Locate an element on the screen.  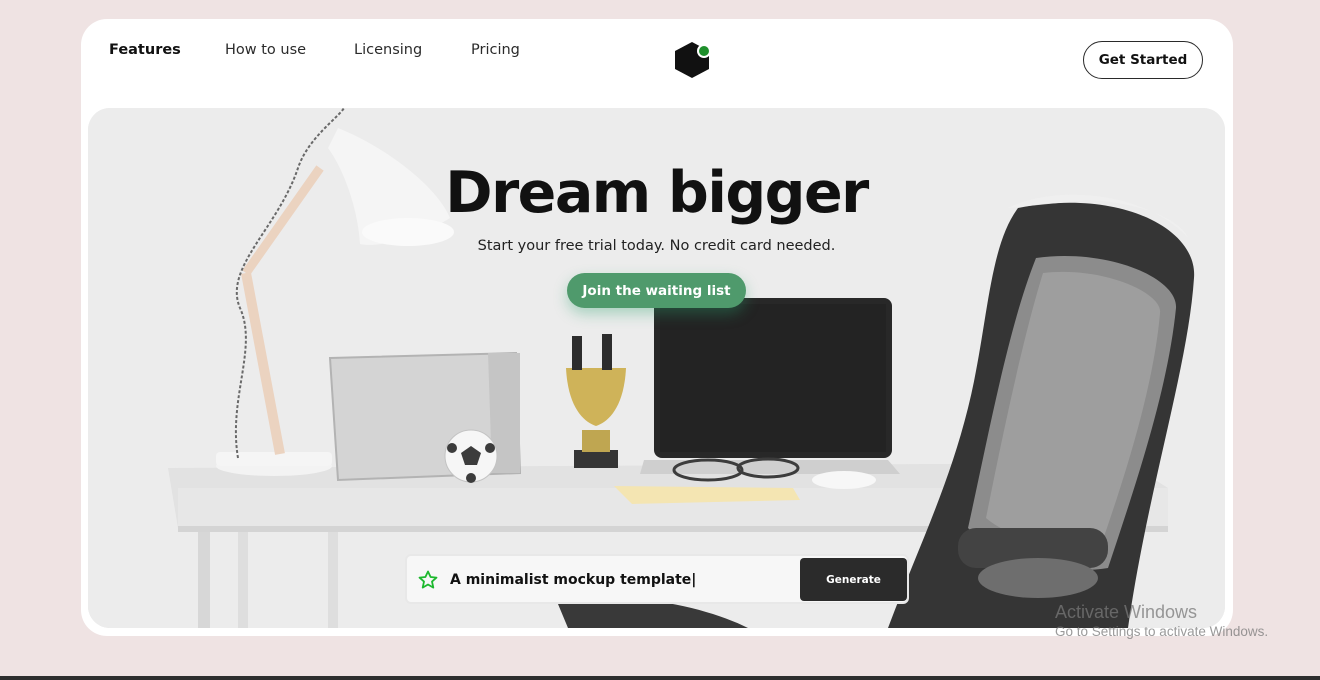
watermark-line-2: Go to Settings to activate Windows. is located at coordinates (1162, 631).